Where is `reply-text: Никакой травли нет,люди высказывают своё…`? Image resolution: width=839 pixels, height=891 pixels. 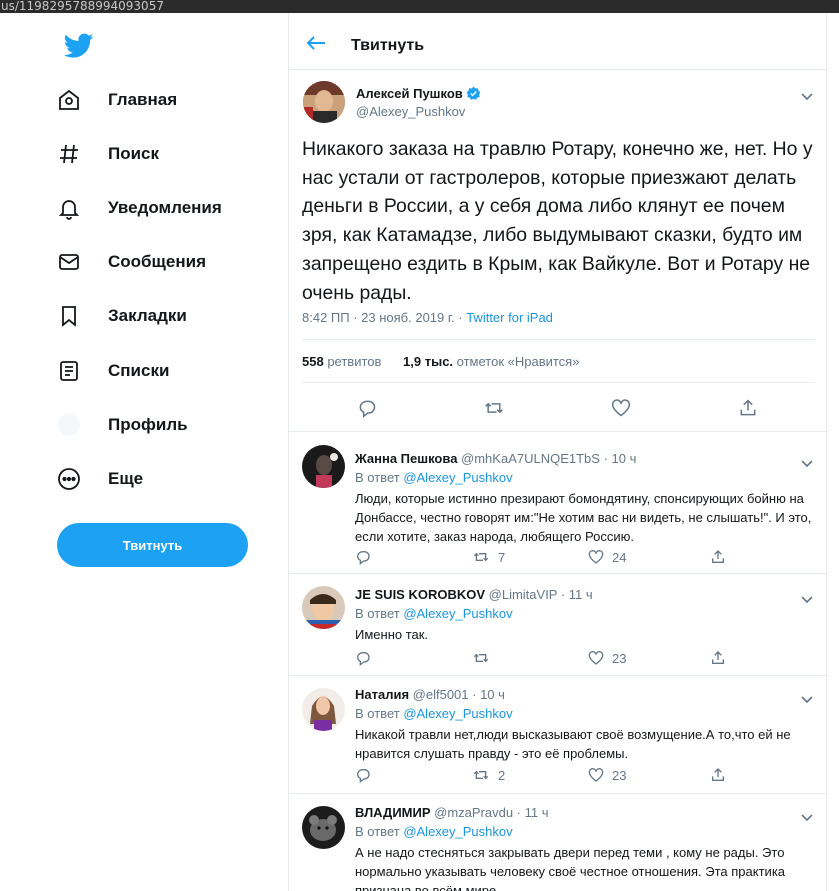 reply-text: Никакой травли нет,люди высказывают своё… is located at coordinates (573, 744).